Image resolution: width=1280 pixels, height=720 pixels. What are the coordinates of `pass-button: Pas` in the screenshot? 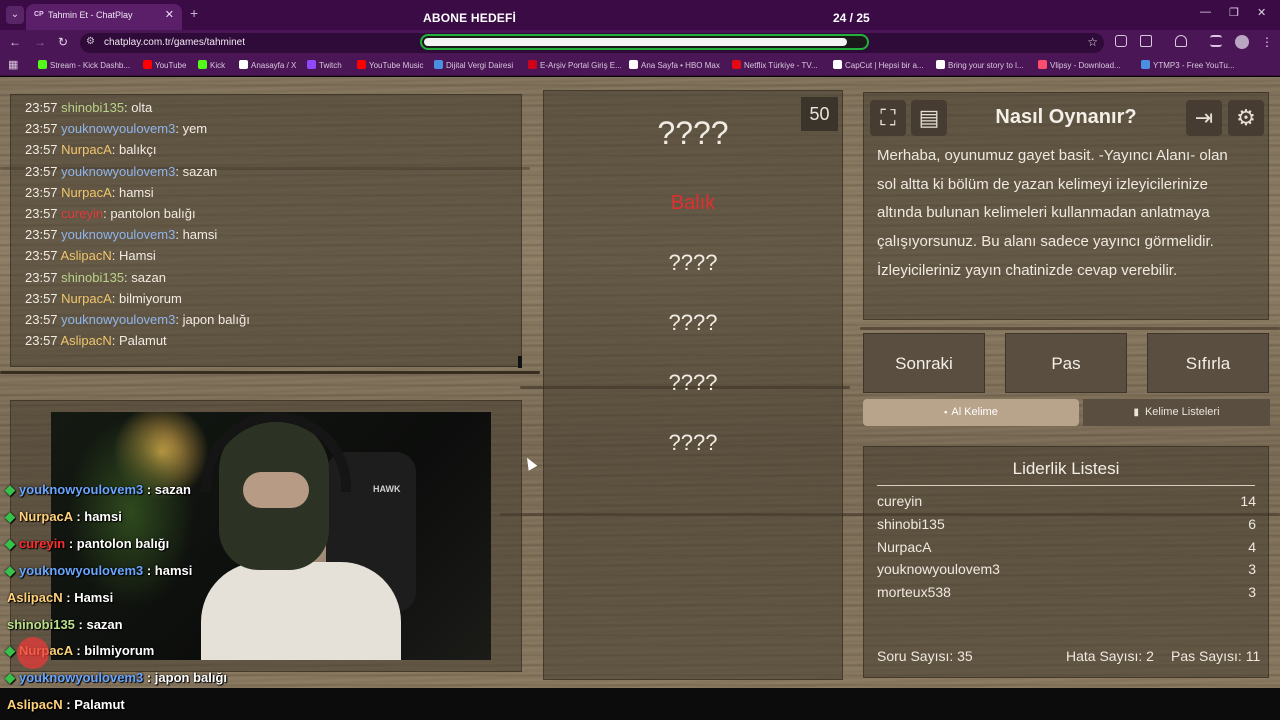 It's located at (1066, 363).